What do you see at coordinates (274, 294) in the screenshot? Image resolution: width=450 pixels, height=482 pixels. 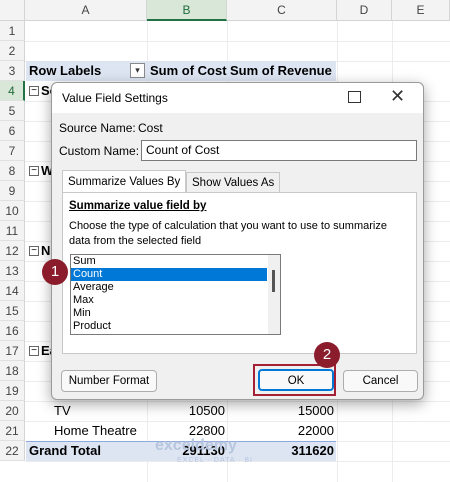 I see `listbox-scrollbar` at bounding box center [274, 294].